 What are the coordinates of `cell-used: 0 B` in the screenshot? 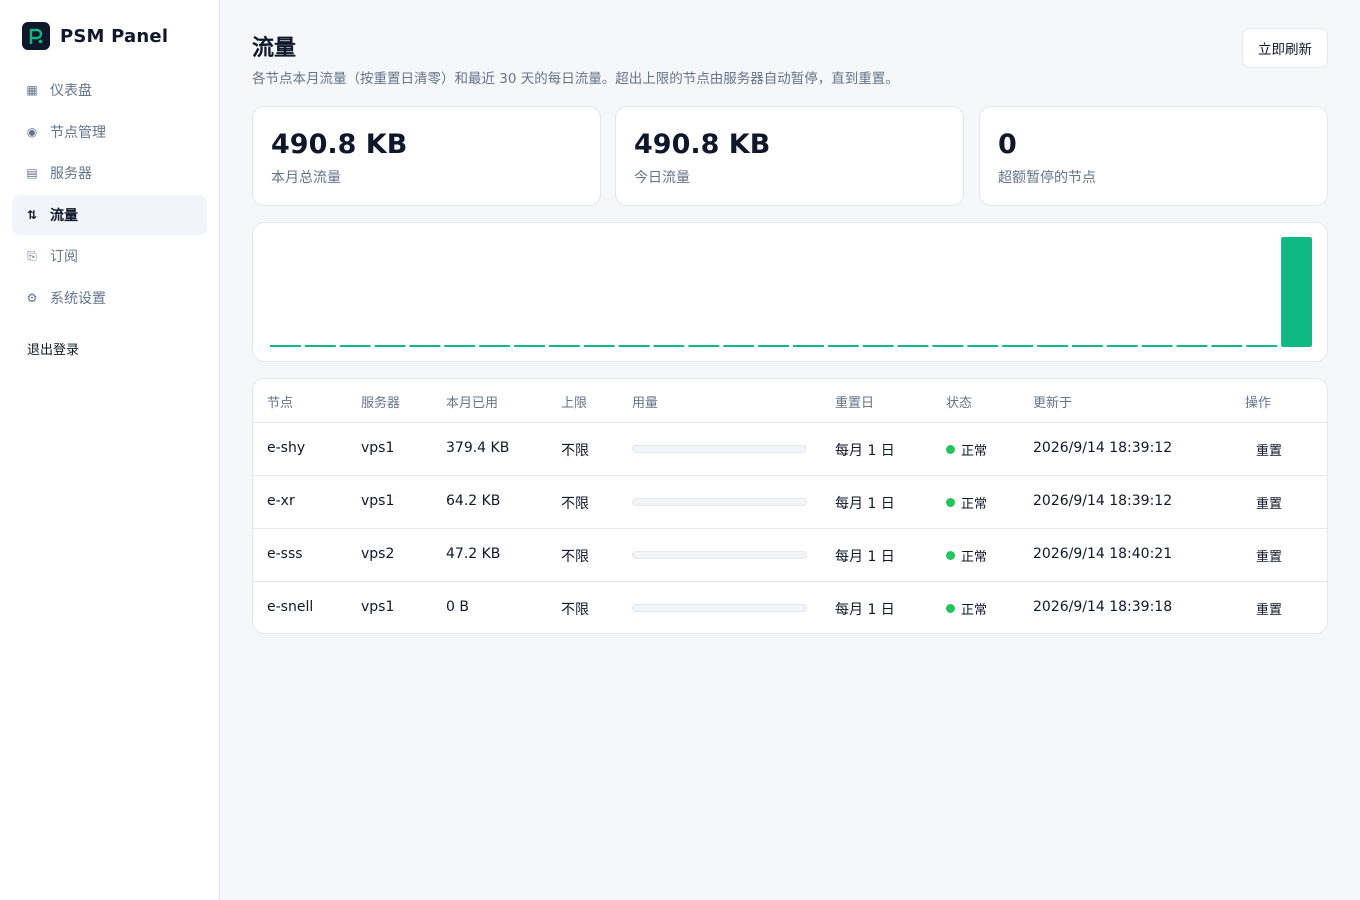 It's located at (457, 607).